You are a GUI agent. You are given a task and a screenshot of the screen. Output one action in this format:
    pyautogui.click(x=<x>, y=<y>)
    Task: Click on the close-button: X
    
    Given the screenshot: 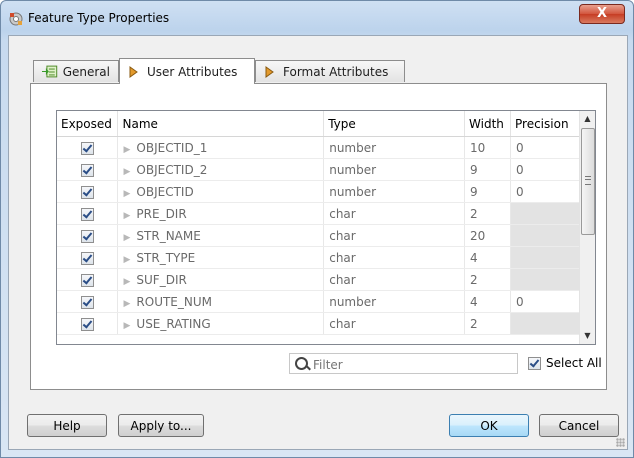 What is the action you would take?
    pyautogui.click(x=602, y=14)
    